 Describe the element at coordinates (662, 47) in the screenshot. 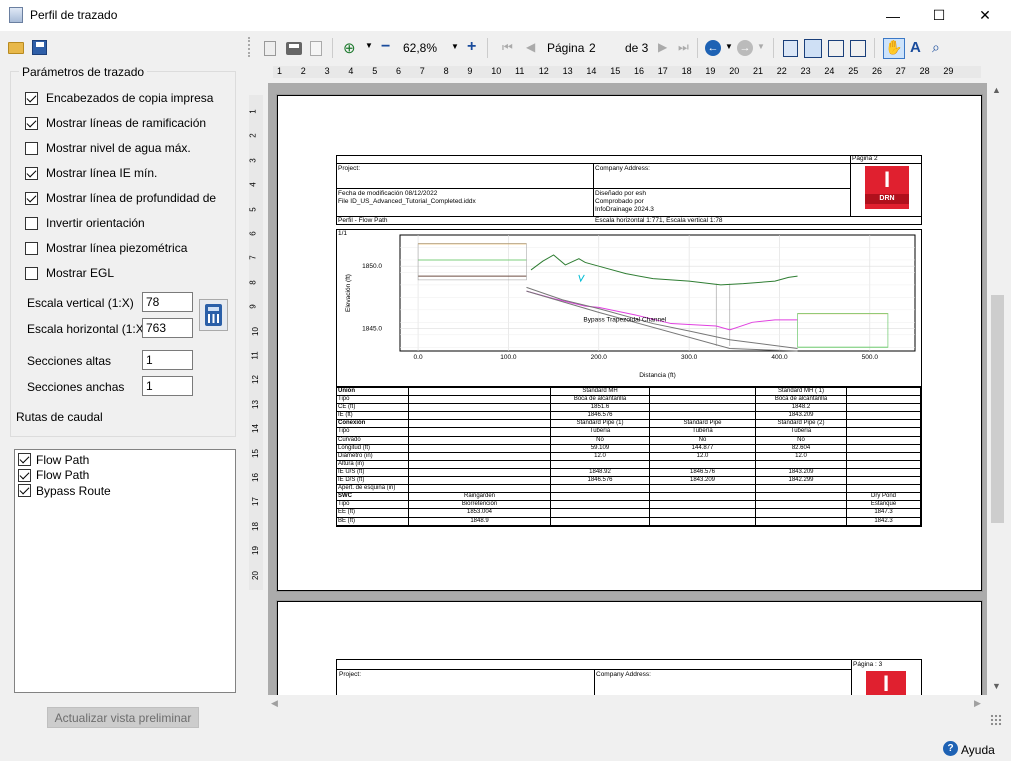

I see `next-page-icon: ▶` at that location.